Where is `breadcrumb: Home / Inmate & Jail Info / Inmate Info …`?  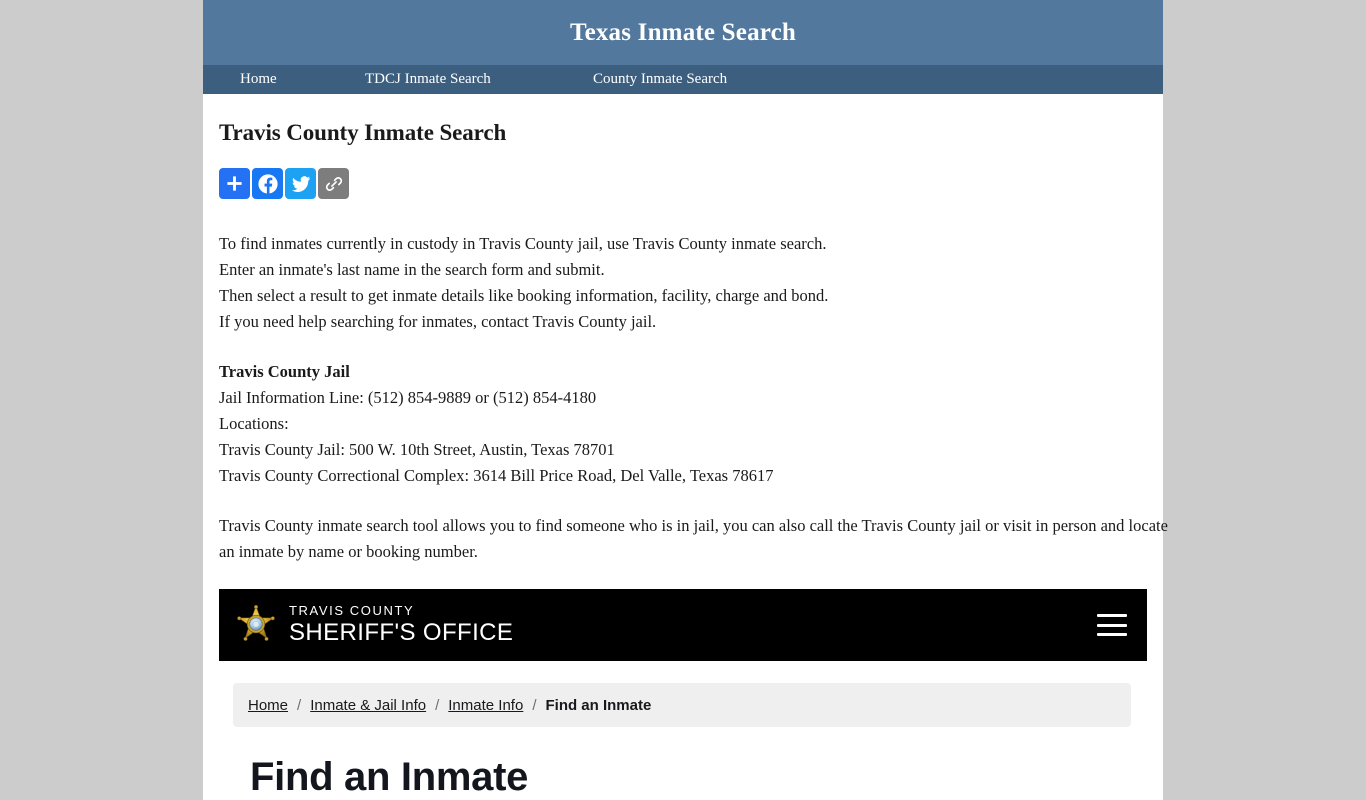 breadcrumb: Home / Inmate & Jail Info / Inmate Info … is located at coordinates (682, 705).